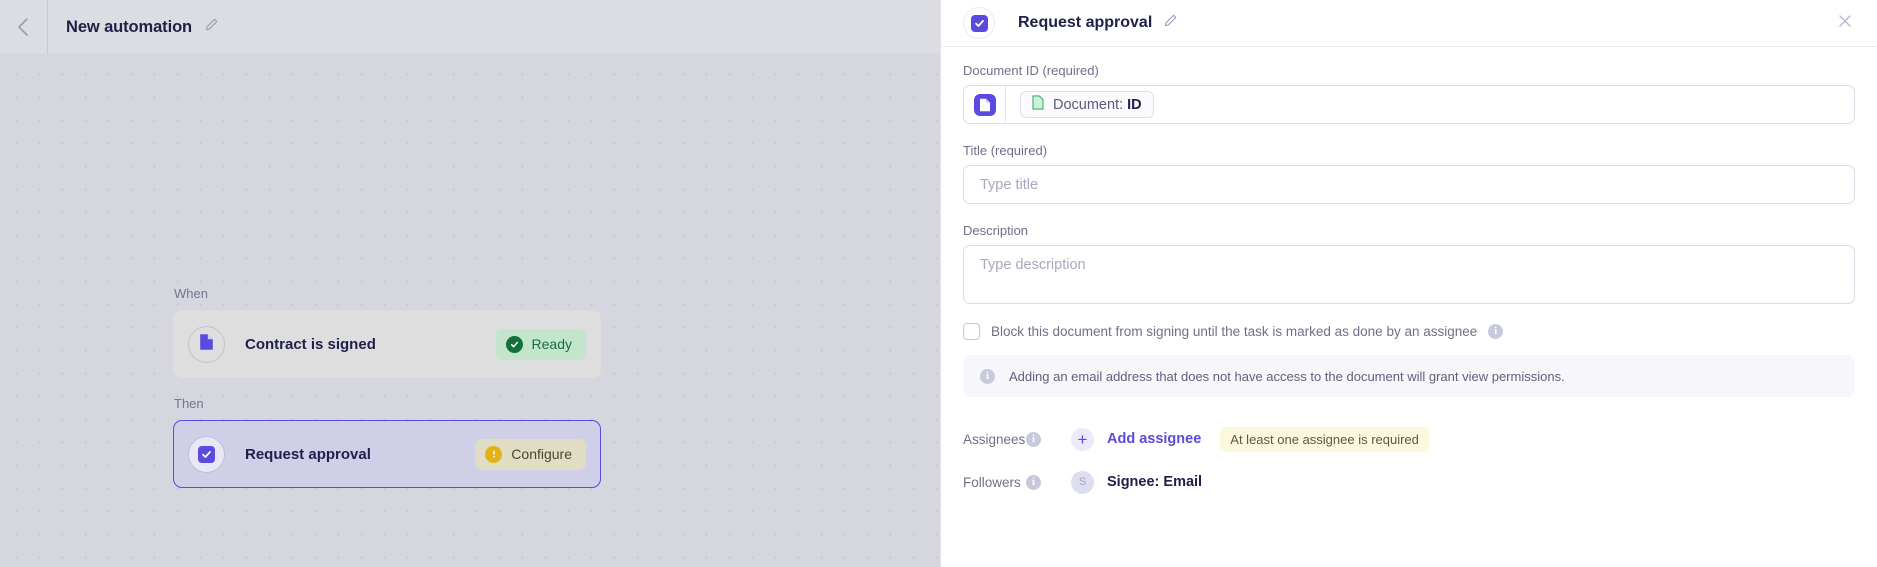 The height and width of the screenshot is (567, 1877). I want to click on panel-title: Request approval, so click(1085, 22).